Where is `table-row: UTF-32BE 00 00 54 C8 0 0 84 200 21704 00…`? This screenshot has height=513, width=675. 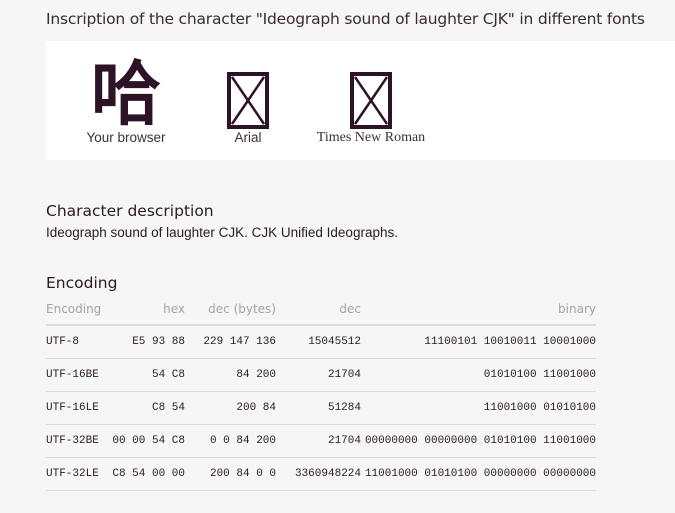
table-row: UTF-32BE 00 00 54 C8 0 0 84 200 21704 00… is located at coordinates (321, 441).